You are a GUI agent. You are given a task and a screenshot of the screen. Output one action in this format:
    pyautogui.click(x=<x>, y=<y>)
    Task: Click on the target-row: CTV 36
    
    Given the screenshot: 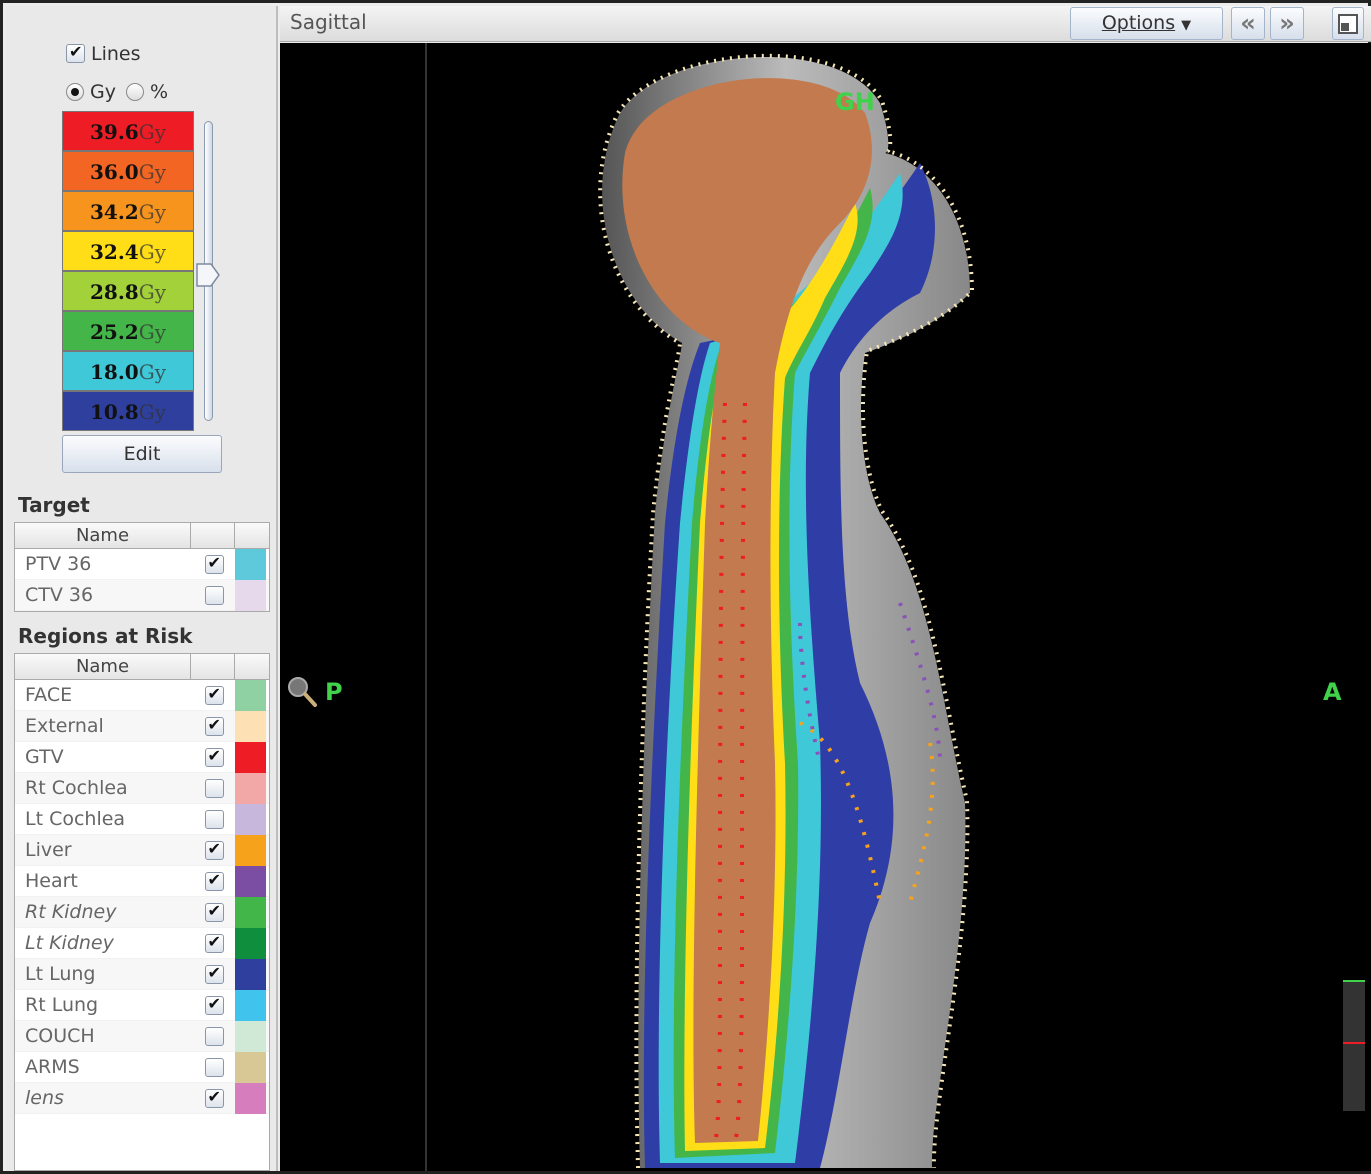 What is the action you would take?
    pyautogui.click(x=142, y=595)
    